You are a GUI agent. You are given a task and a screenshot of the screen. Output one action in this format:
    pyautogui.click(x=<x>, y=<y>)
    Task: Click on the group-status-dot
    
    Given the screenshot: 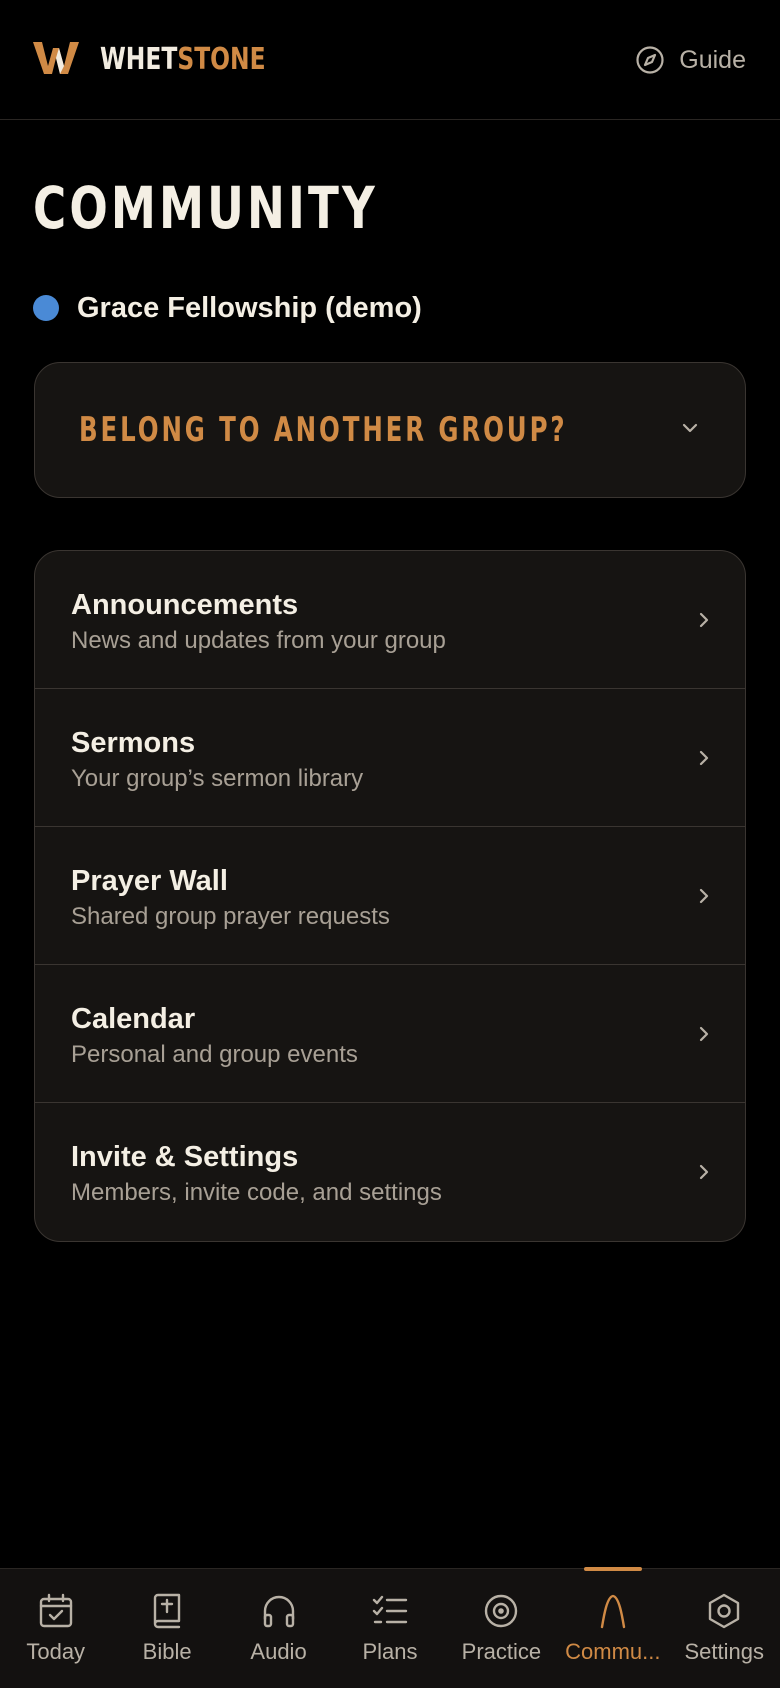 What is the action you would take?
    pyautogui.click(x=46, y=308)
    